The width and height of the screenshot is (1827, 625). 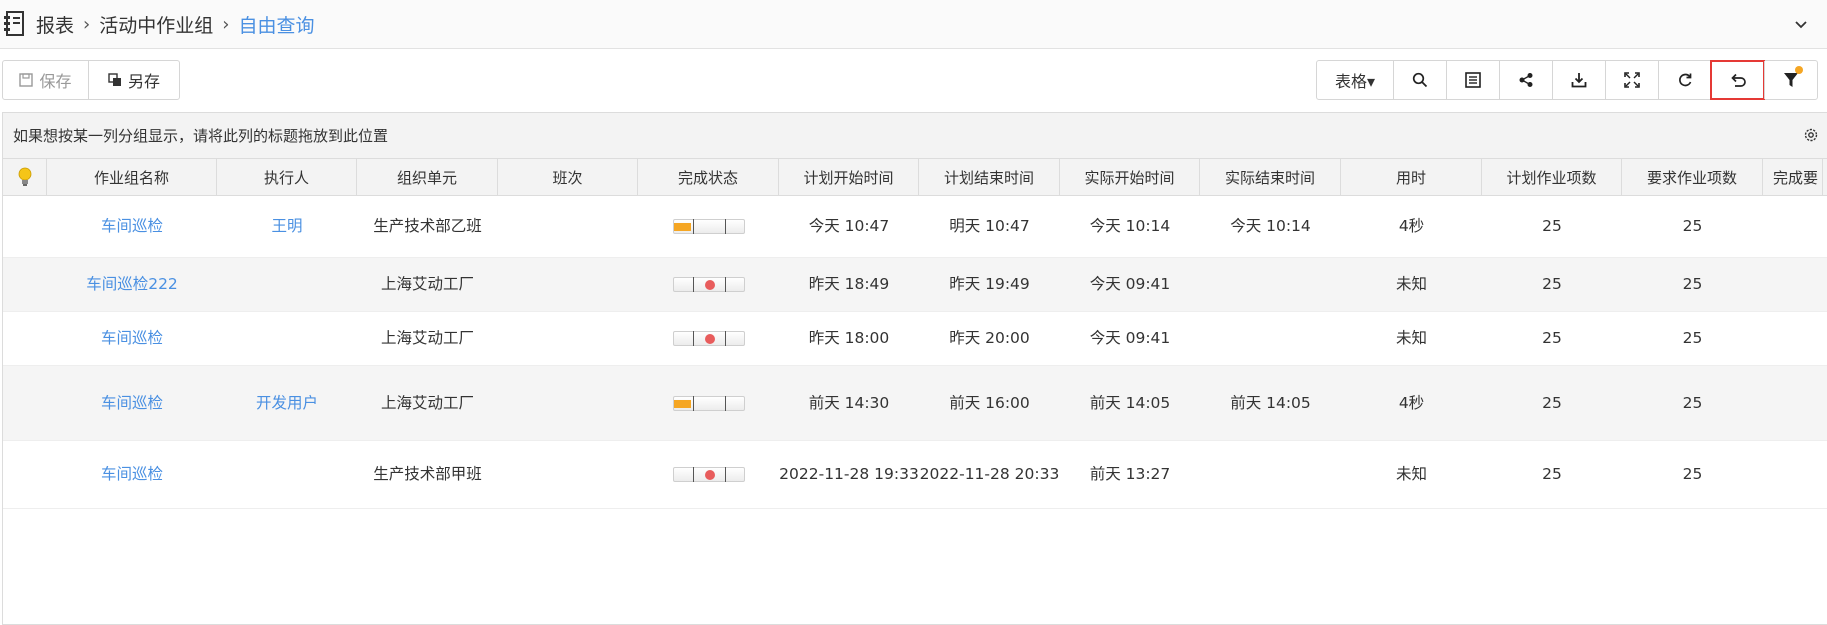 I want to click on executor-link-text: 开发用户, so click(x=287, y=403).